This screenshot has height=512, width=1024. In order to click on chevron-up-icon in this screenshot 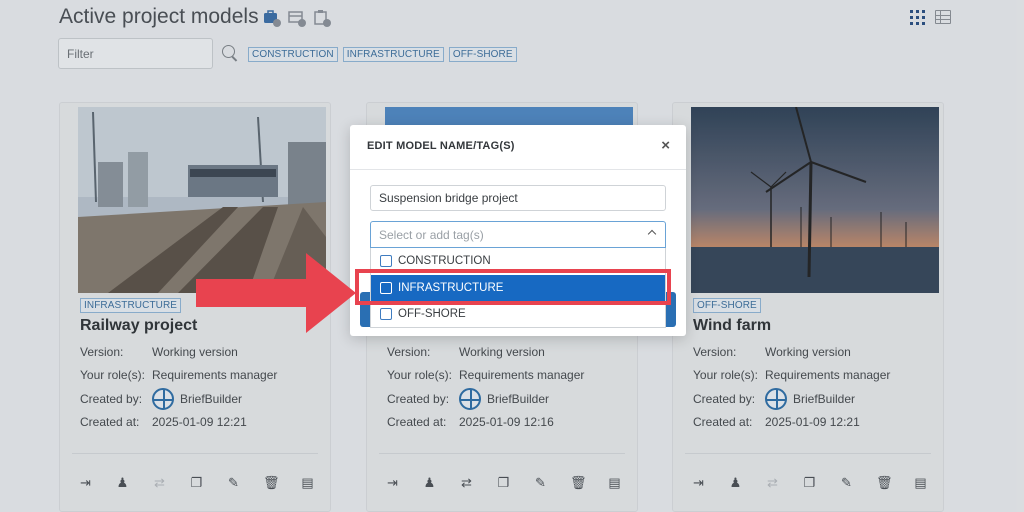, I will do `click(652, 234)`.